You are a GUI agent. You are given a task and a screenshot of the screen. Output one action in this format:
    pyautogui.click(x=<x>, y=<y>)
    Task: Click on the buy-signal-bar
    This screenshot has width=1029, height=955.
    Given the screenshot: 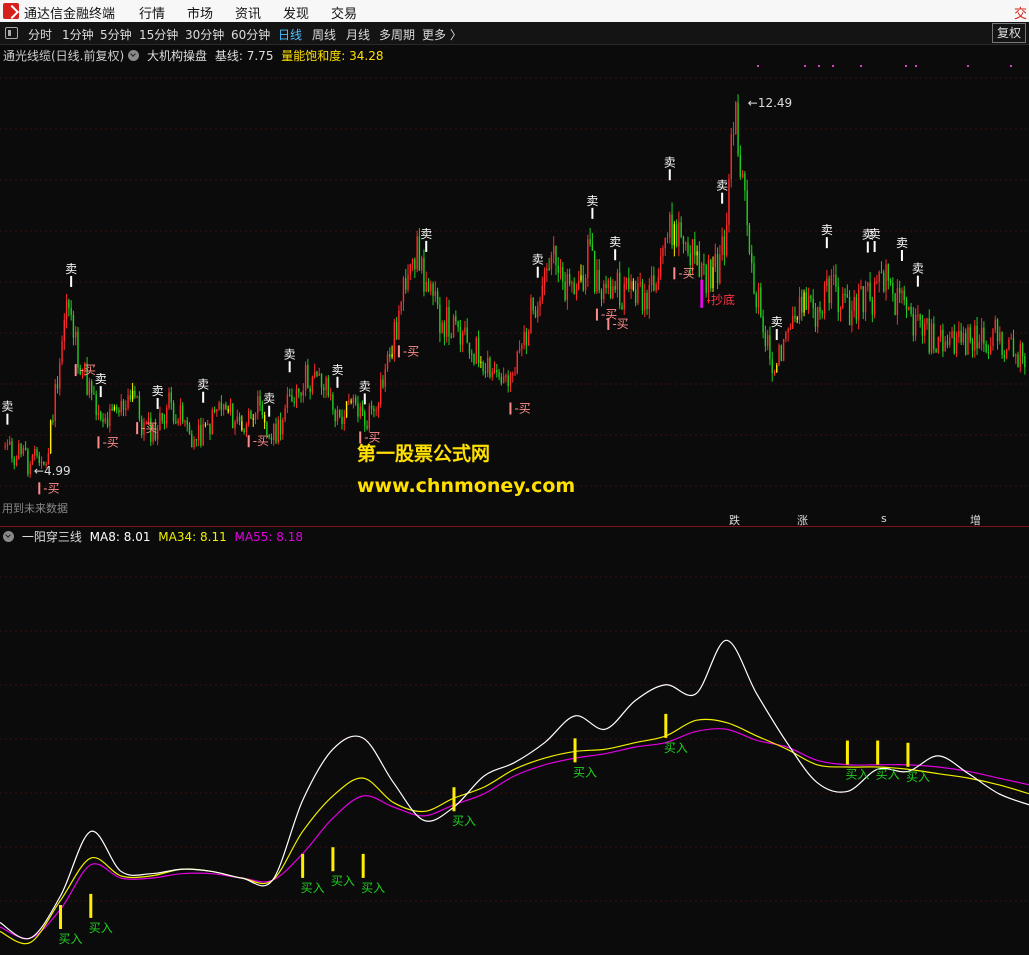 What is the action you would take?
    pyautogui.click(x=666, y=725)
    